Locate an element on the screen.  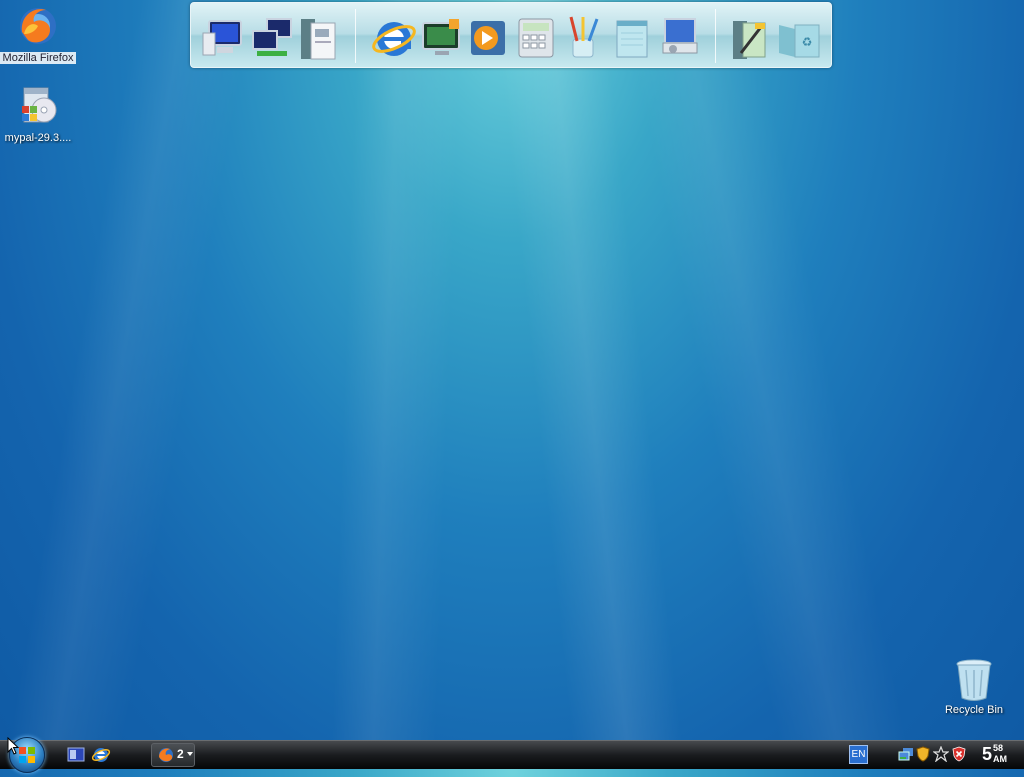
calculator-icon is located at coordinates (536, 38).